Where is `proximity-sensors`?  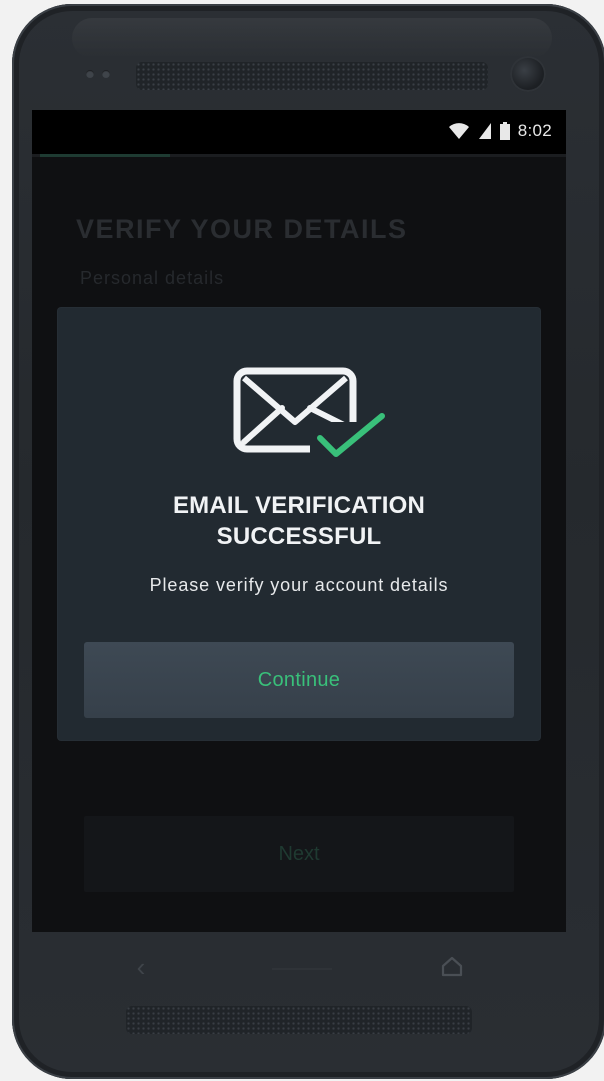
proximity-sensors is located at coordinates (106, 75).